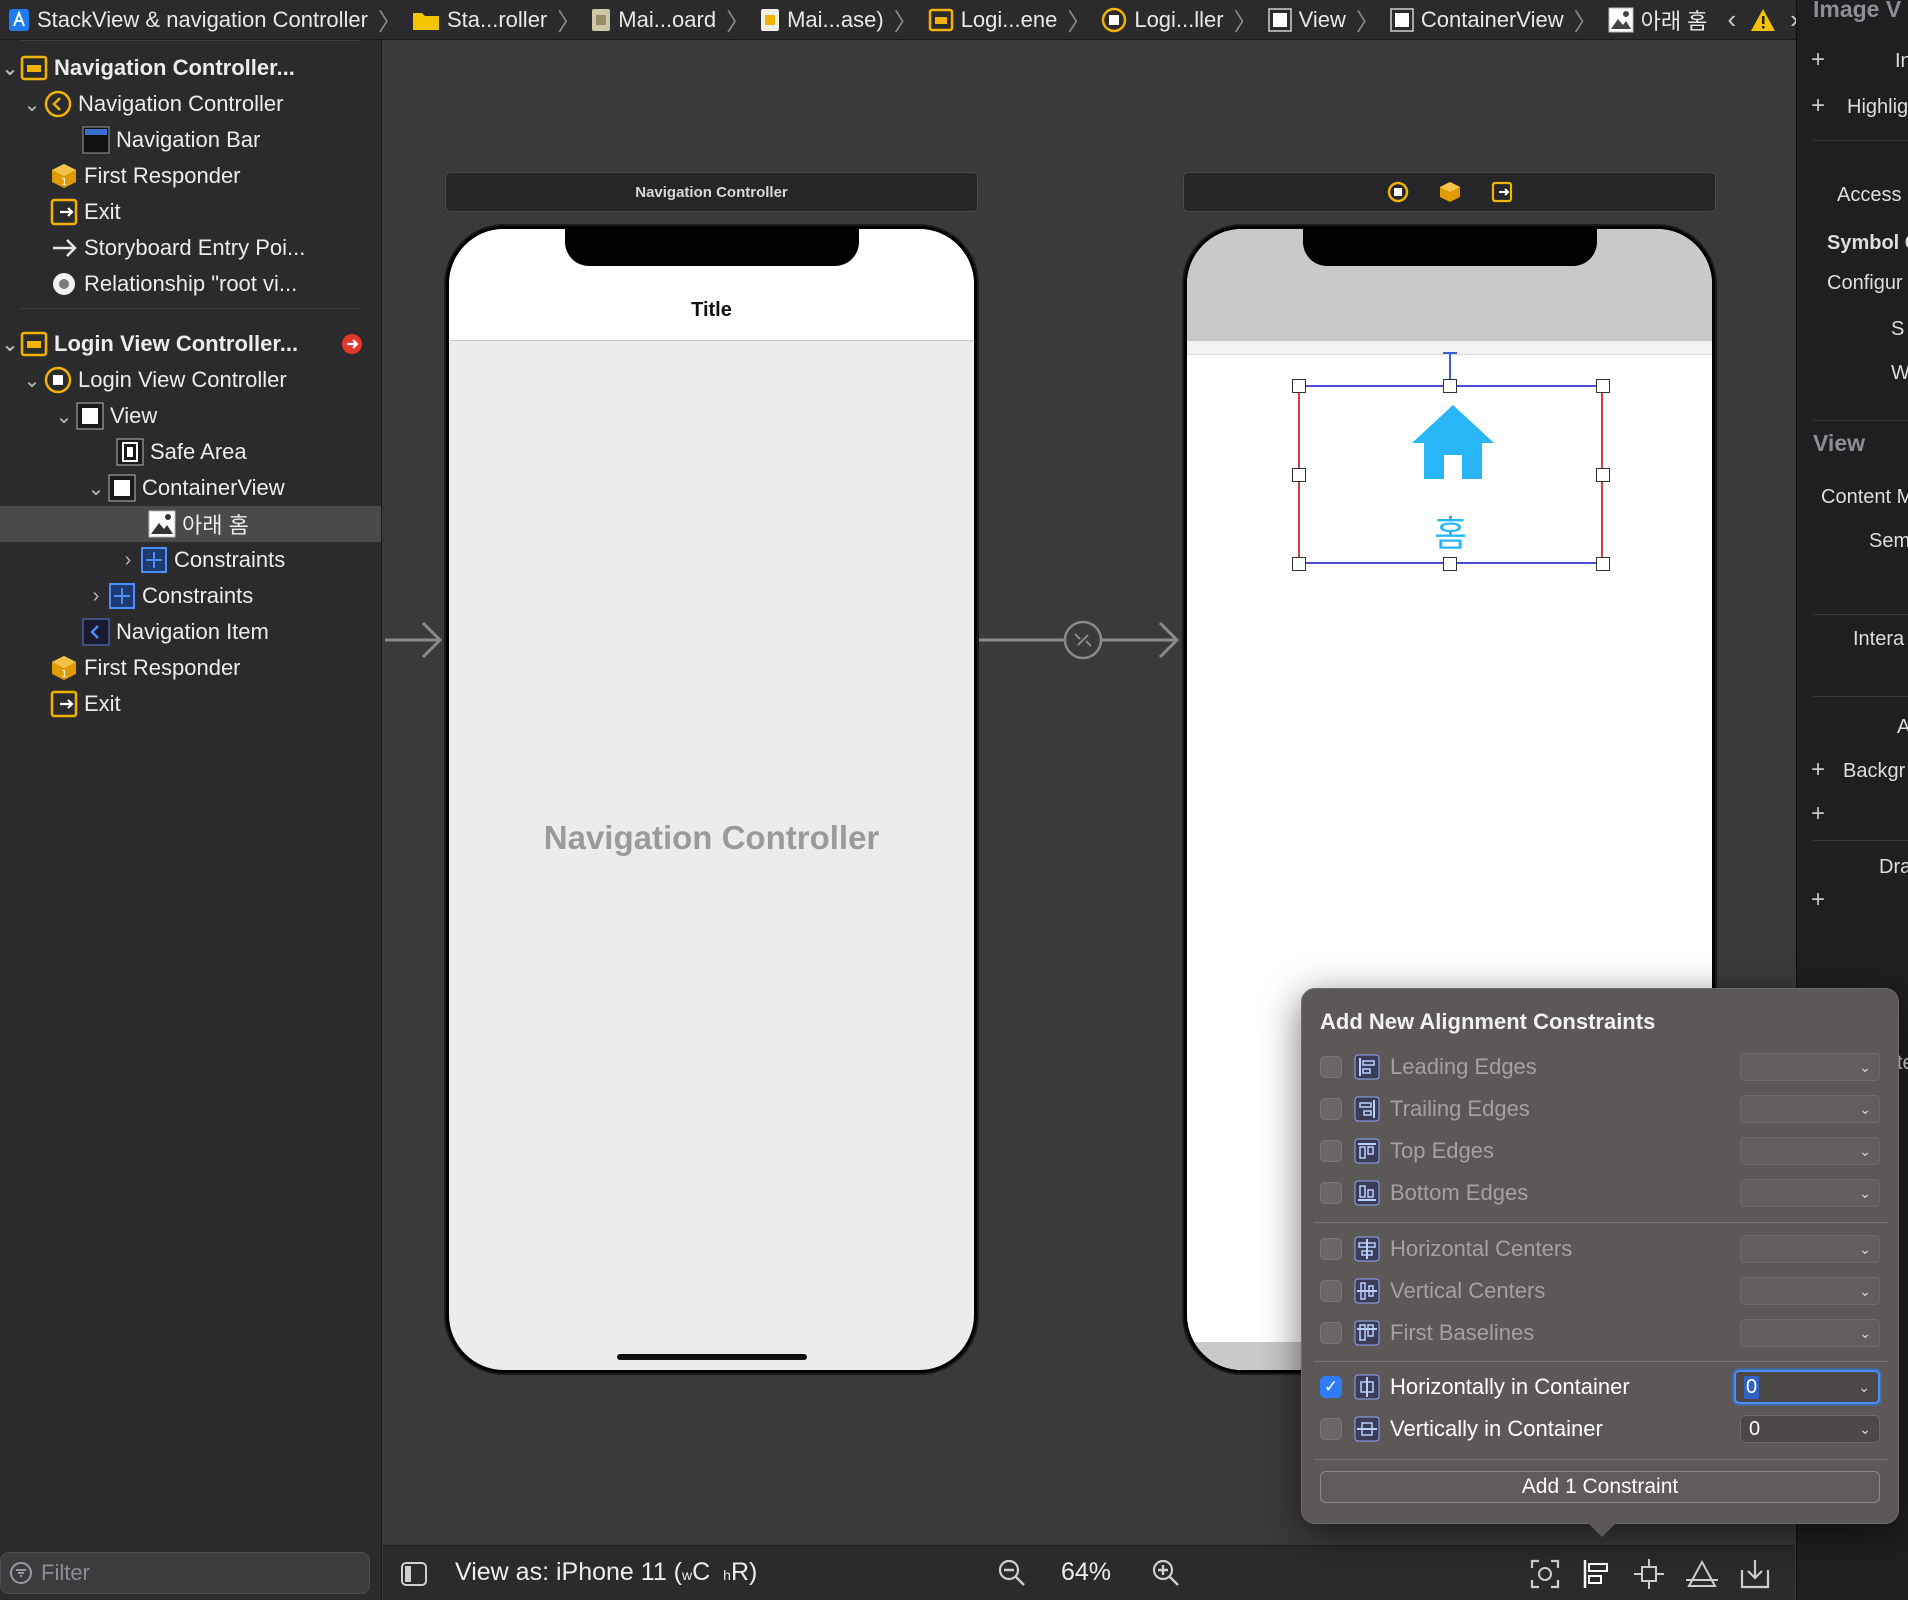 The image size is (1908, 1600). What do you see at coordinates (1810, 1193) in the screenshot?
I see `bottom-edges-value: ⌄` at bounding box center [1810, 1193].